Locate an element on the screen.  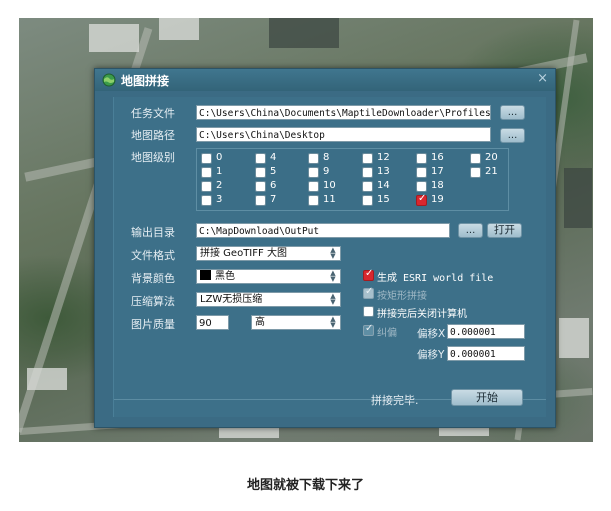
offset-y-input: 0.000001 is located at coordinates (486, 353).